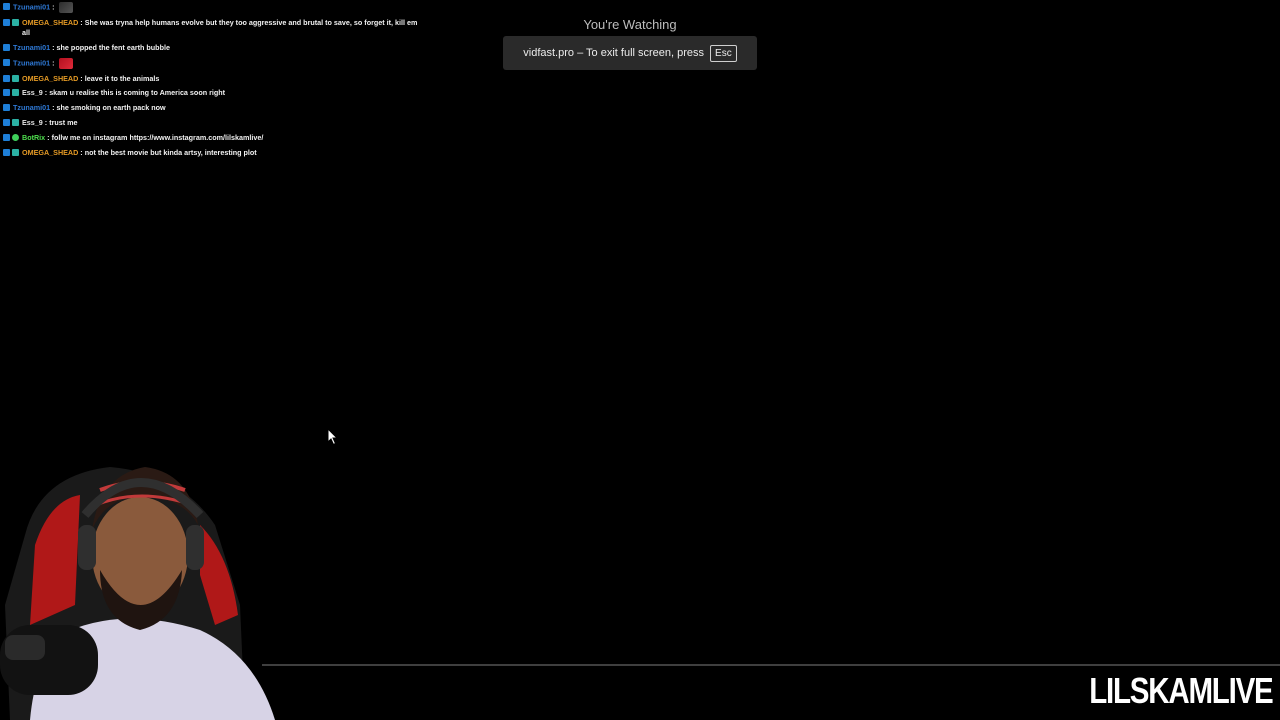 The height and width of the screenshot is (720, 1280). Describe the element at coordinates (111, 108) in the screenshot. I see `chat-text: she smoking on earth pack now` at that location.